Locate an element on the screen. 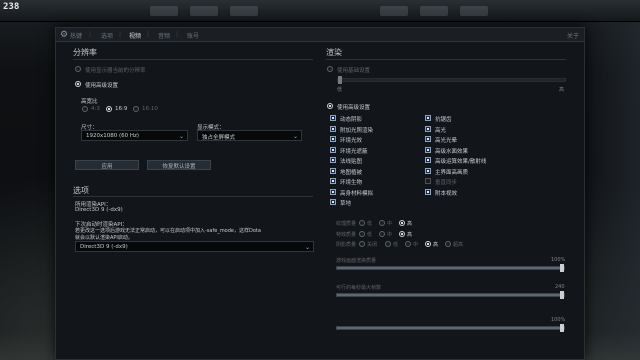  option-checkbox-label: 动态阴影 is located at coordinates (351, 120).